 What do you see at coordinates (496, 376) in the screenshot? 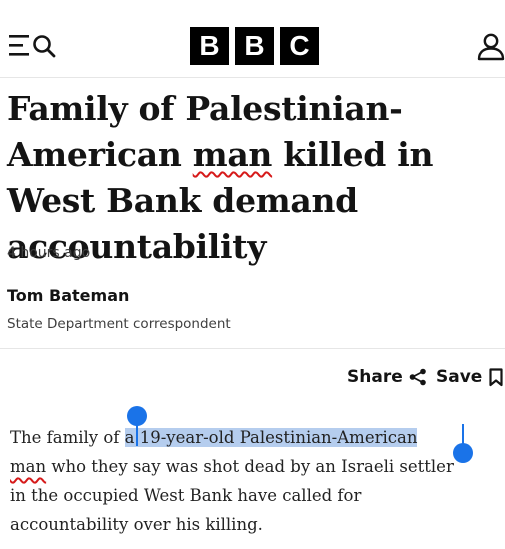
I see `bookmark-icon` at bounding box center [496, 376].